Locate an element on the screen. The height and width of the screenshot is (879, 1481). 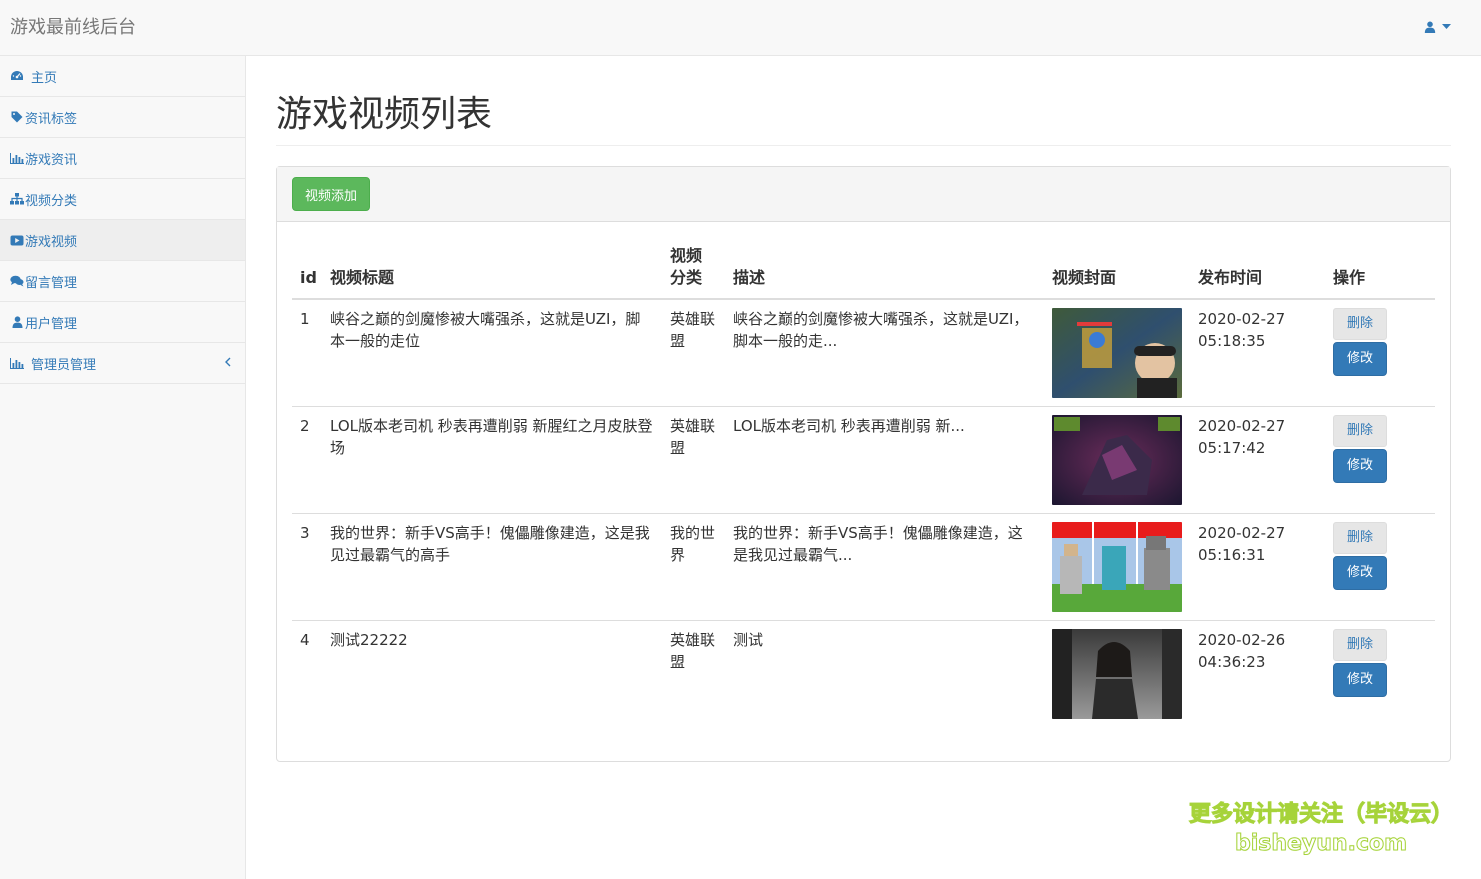
publish-clock: 04:36:23 is located at coordinates (1232, 662).